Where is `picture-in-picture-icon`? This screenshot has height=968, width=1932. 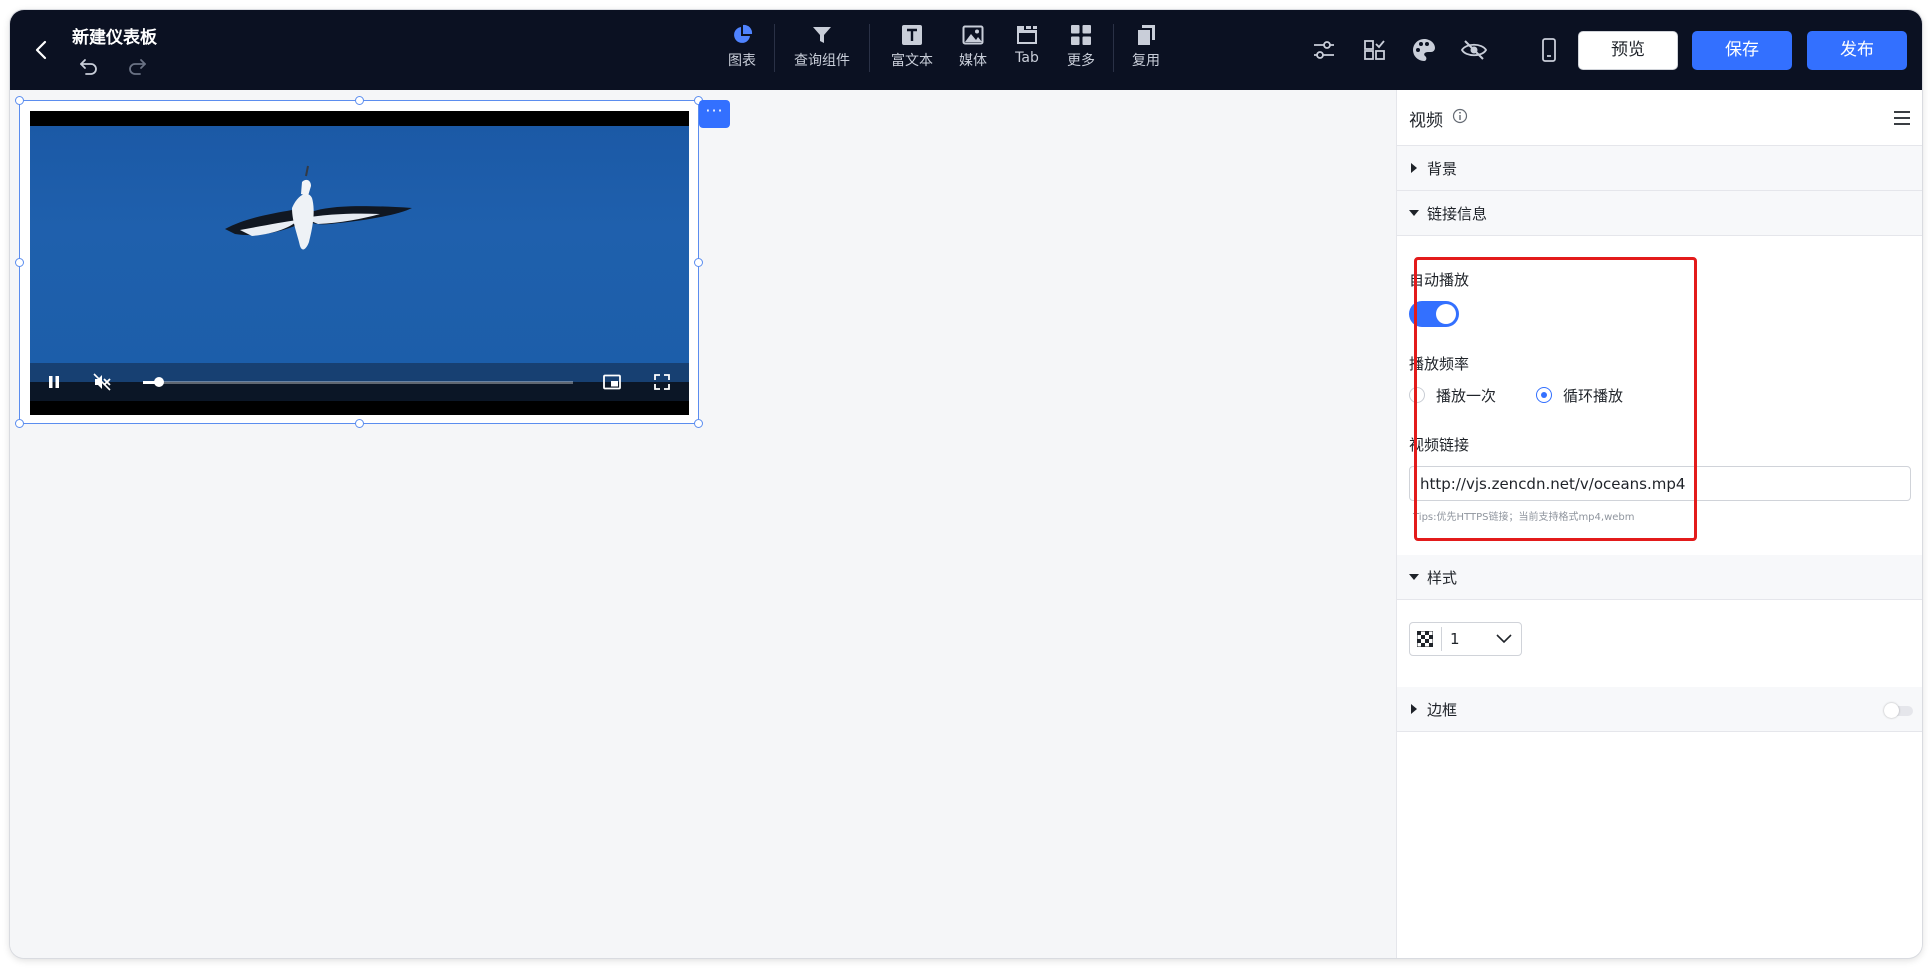
picture-in-picture-icon is located at coordinates (612, 382).